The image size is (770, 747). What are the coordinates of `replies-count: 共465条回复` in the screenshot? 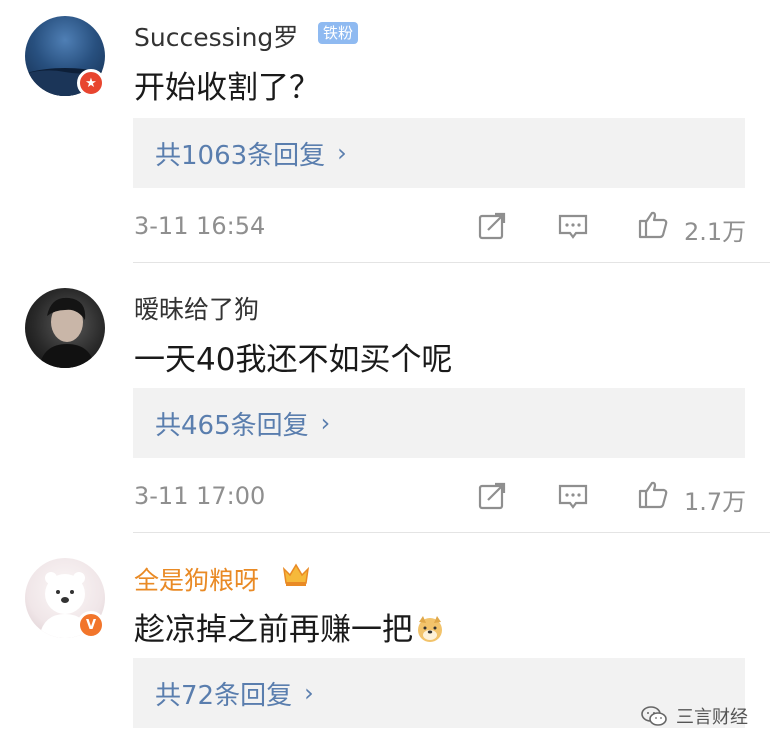 It's located at (232, 425).